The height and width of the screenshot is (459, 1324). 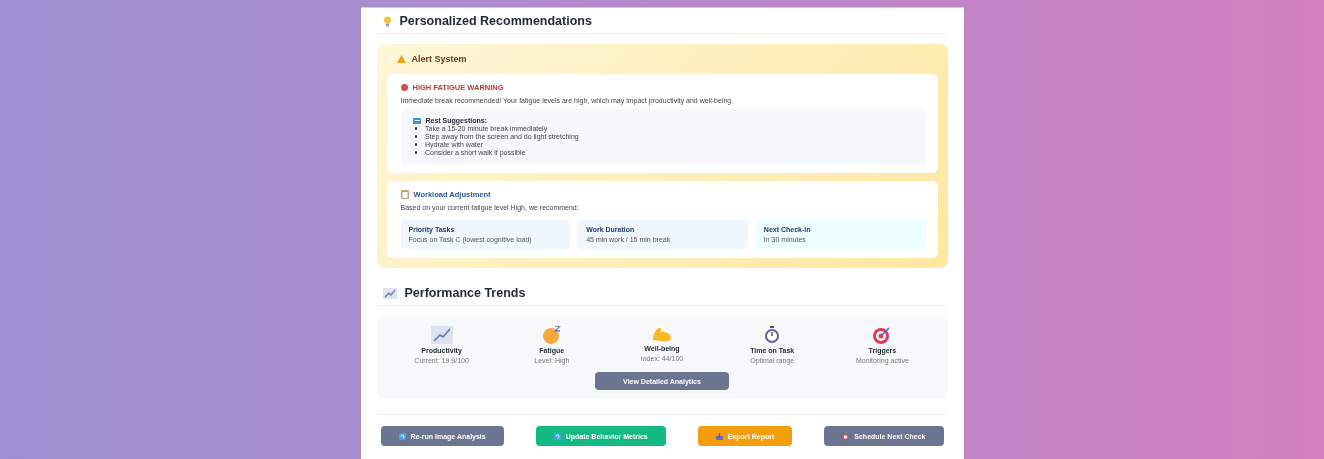 I want to click on warning-icon, so click(x=401, y=59).